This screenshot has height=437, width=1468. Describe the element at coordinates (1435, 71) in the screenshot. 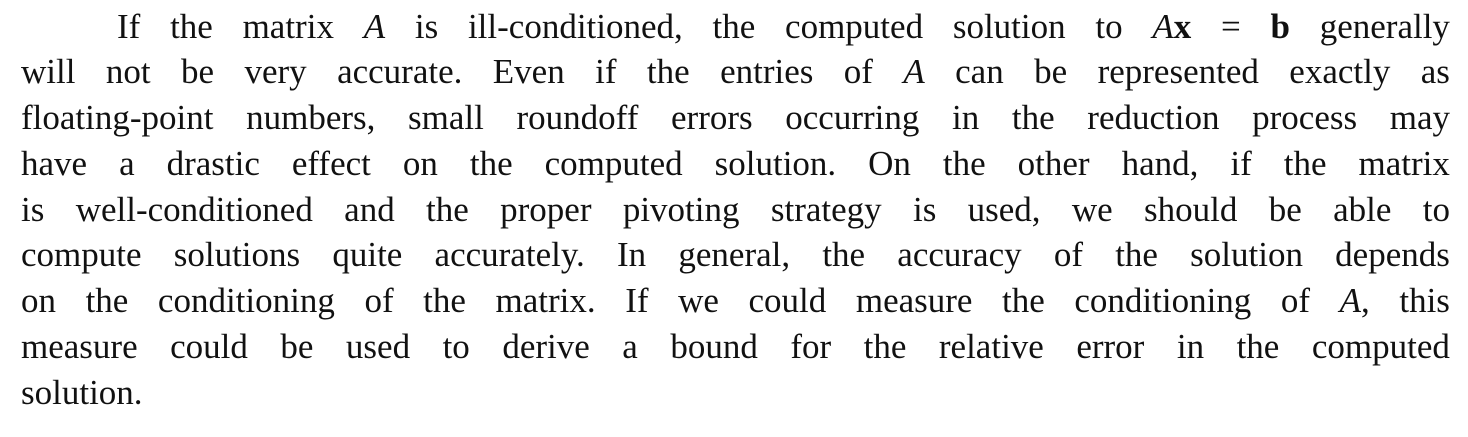

I see `word: as` at that location.